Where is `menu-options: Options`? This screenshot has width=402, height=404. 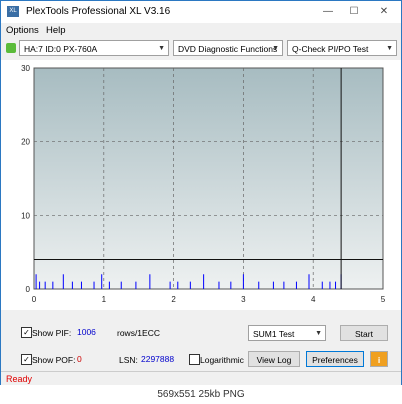 menu-options: Options is located at coordinates (22, 30).